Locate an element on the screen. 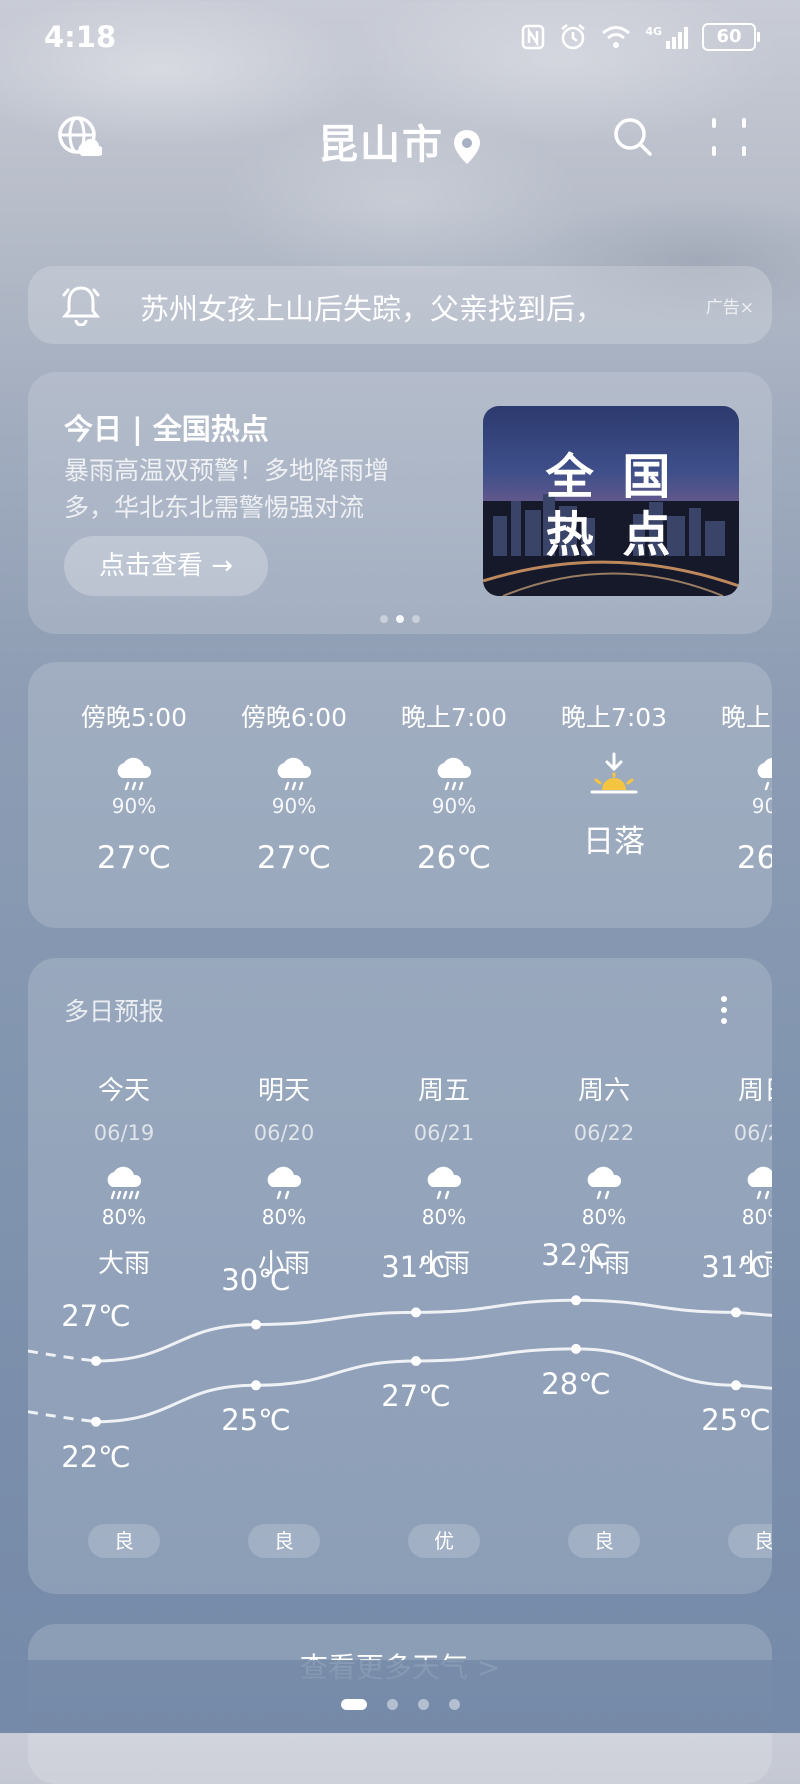 This screenshot has height=1784, width=800. view-button: 点击查看 → is located at coordinates (166, 566).